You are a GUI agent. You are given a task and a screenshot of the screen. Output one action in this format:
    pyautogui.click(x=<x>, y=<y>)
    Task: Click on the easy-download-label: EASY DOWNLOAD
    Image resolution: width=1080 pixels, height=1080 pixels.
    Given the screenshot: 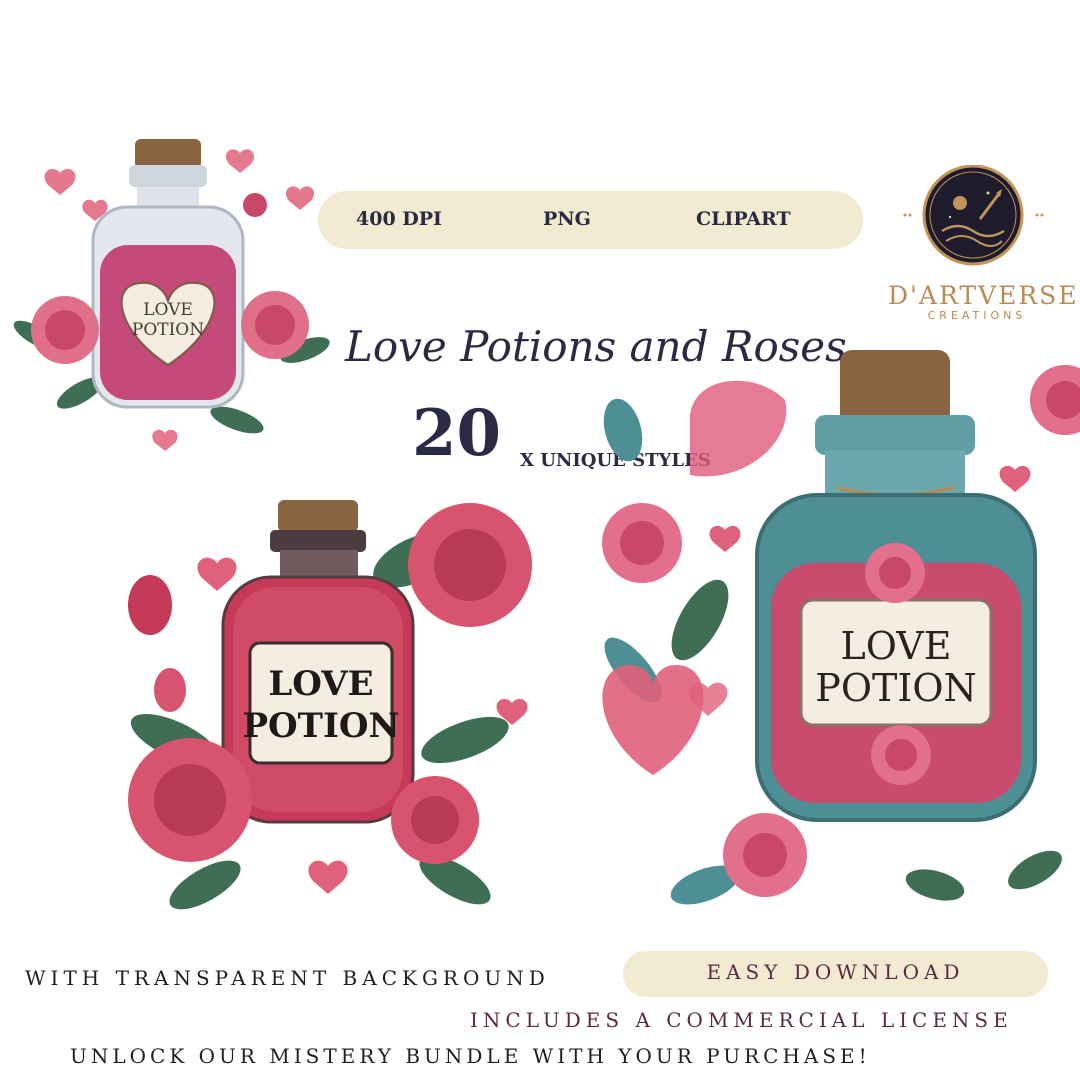 What is the action you would take?
    pyautogui.click(x=835, y=972)
    